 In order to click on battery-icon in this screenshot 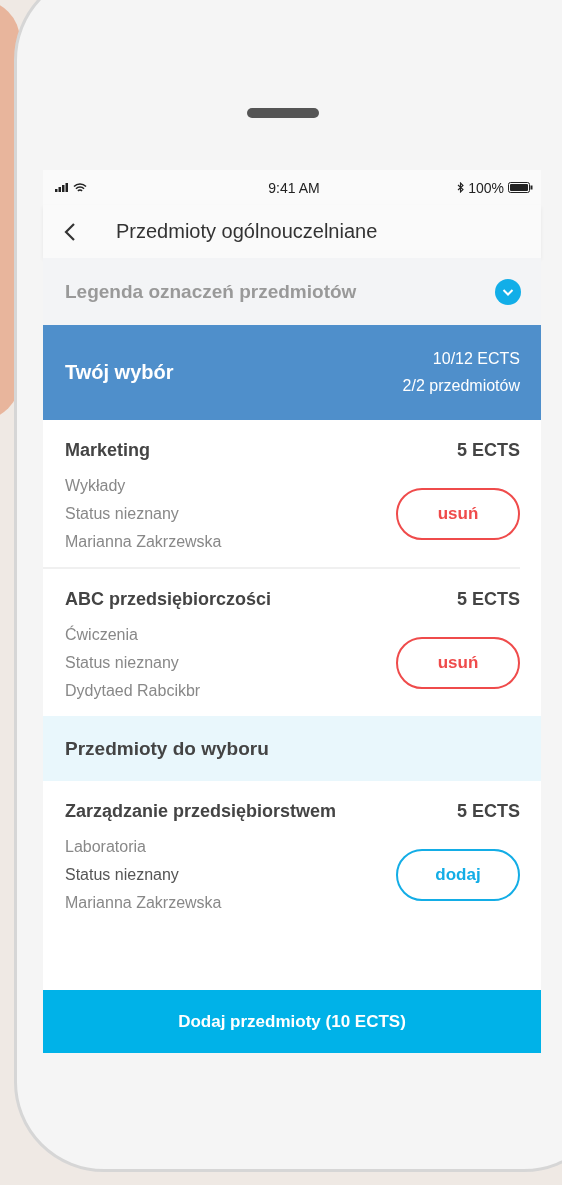, I will do `click(520, 187)`.